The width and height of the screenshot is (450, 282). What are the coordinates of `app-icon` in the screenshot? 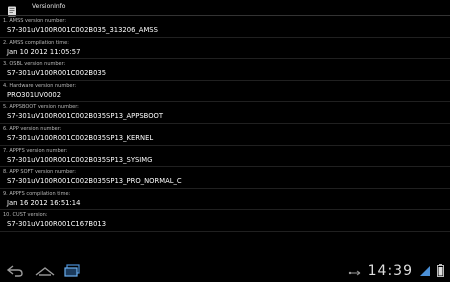 It's located at (12, 9).